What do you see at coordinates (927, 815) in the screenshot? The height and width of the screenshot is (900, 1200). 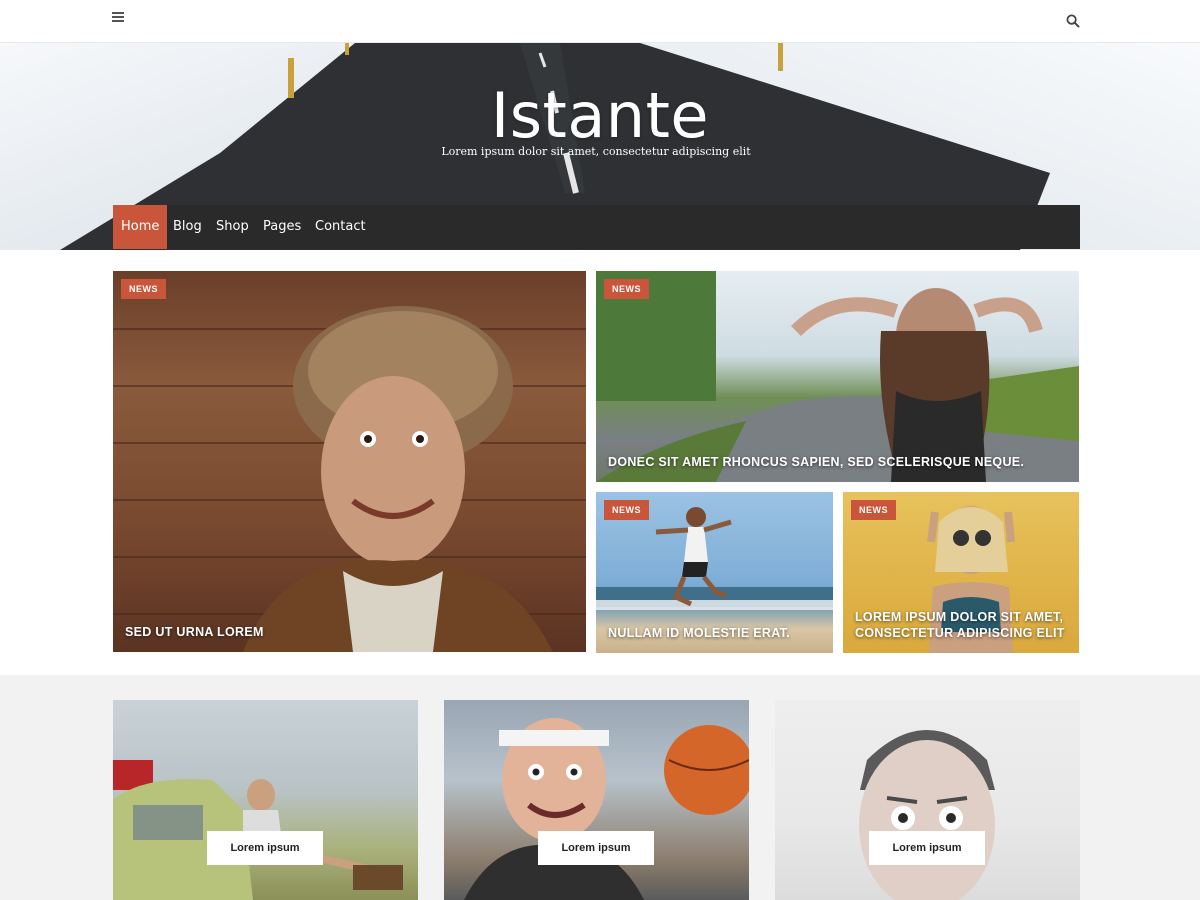 I see `post-image-surprised-man` at bounding box center [927, 815].